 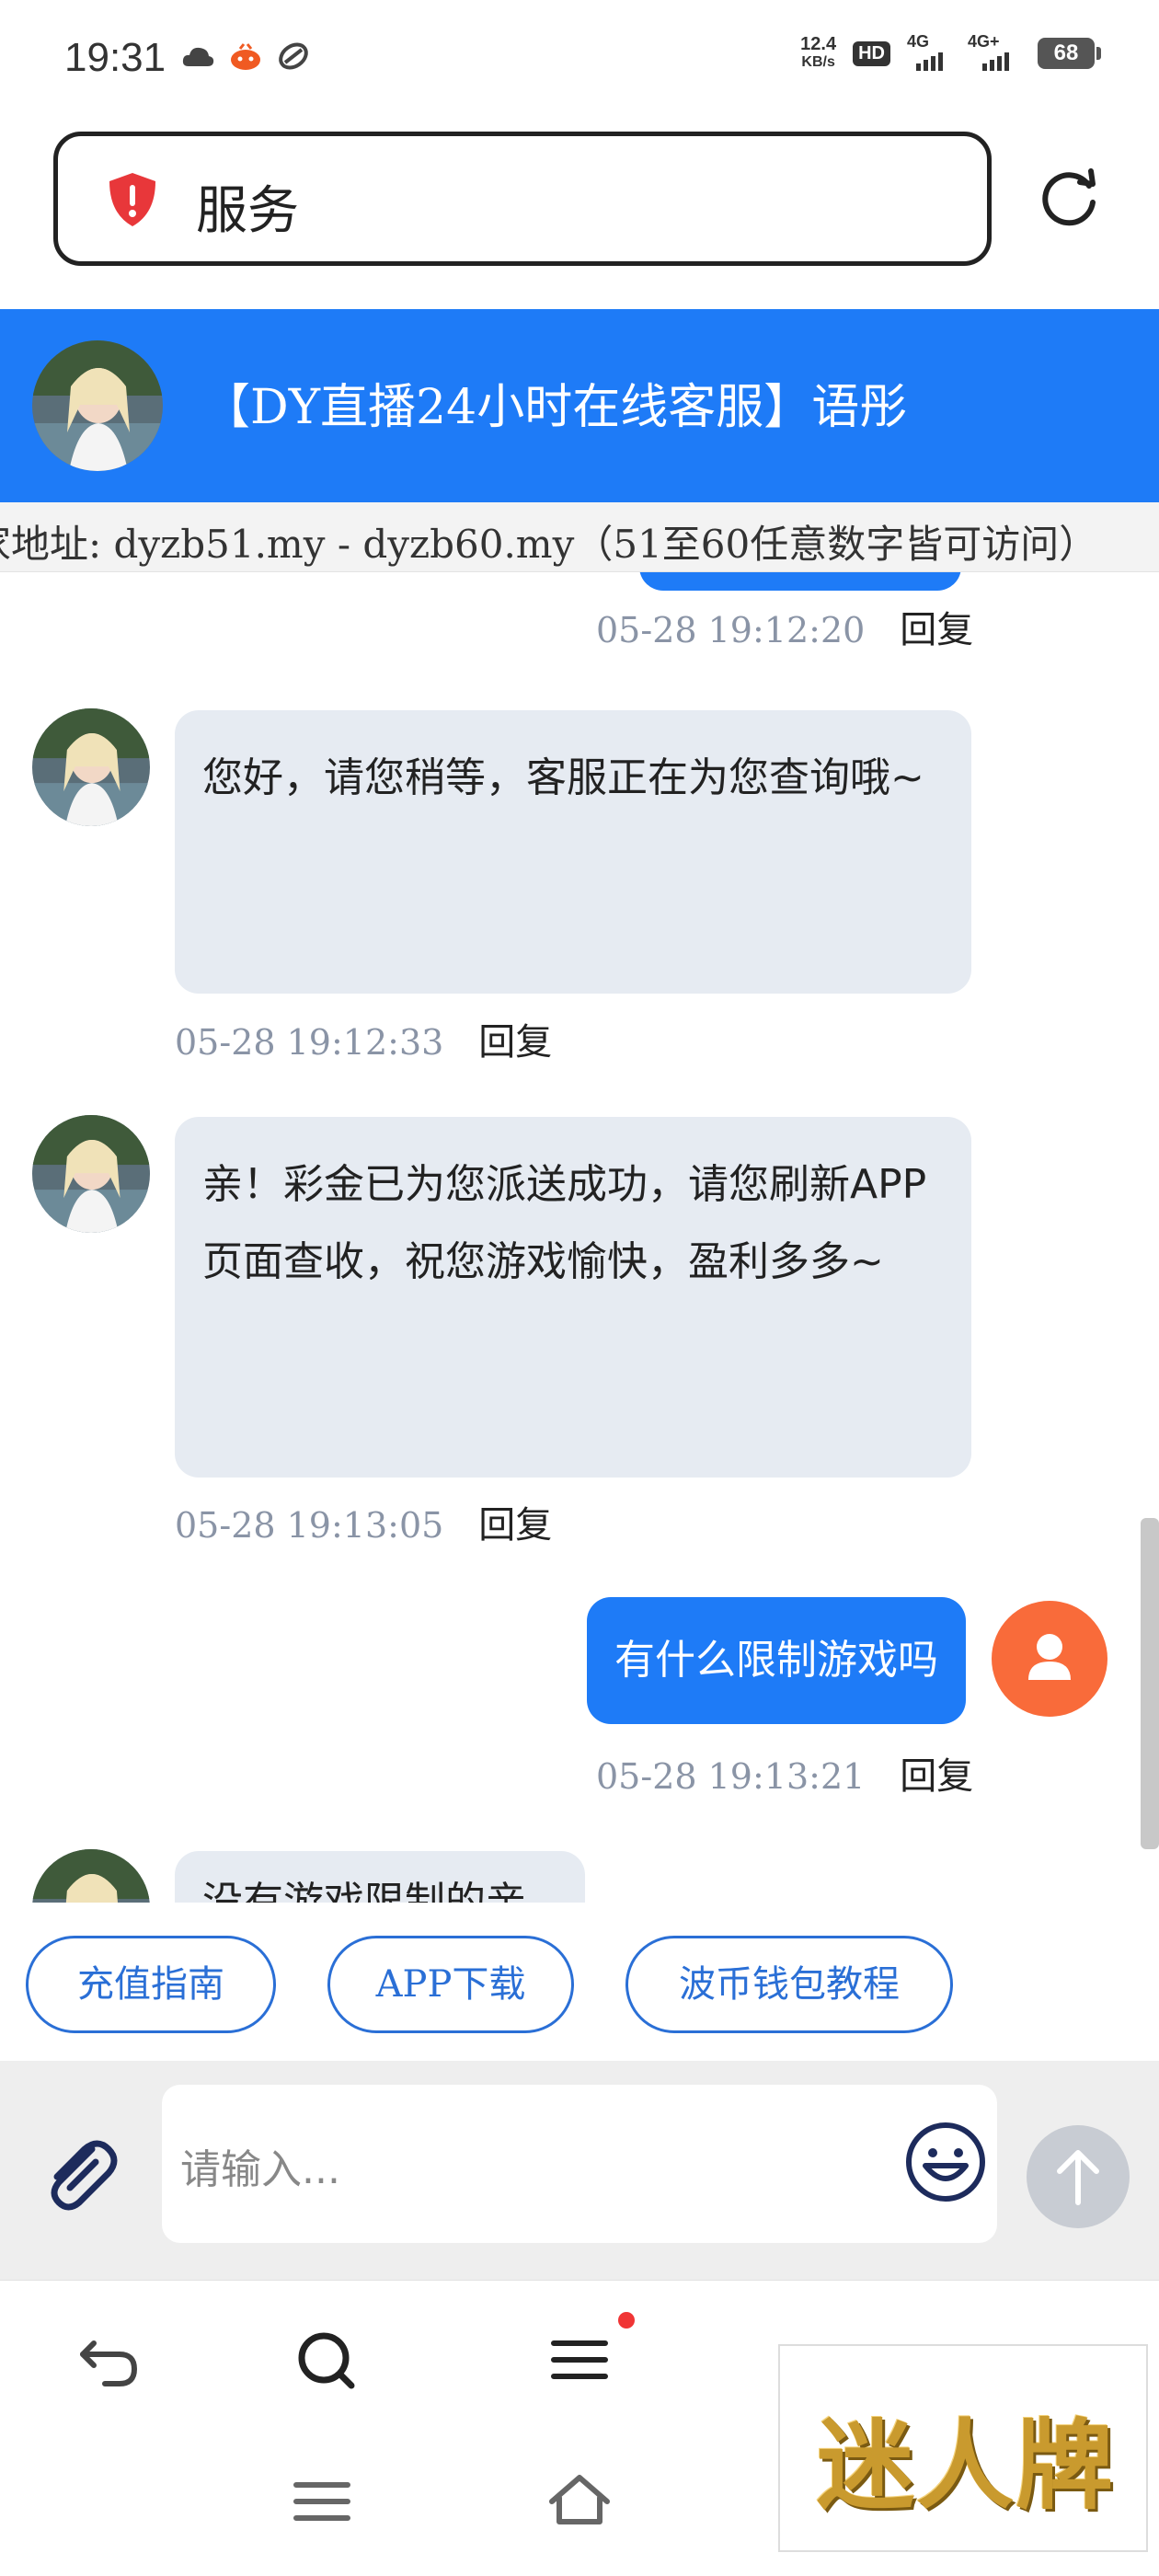 I want to click on address-text: 服务, so click(x=247, y=206).